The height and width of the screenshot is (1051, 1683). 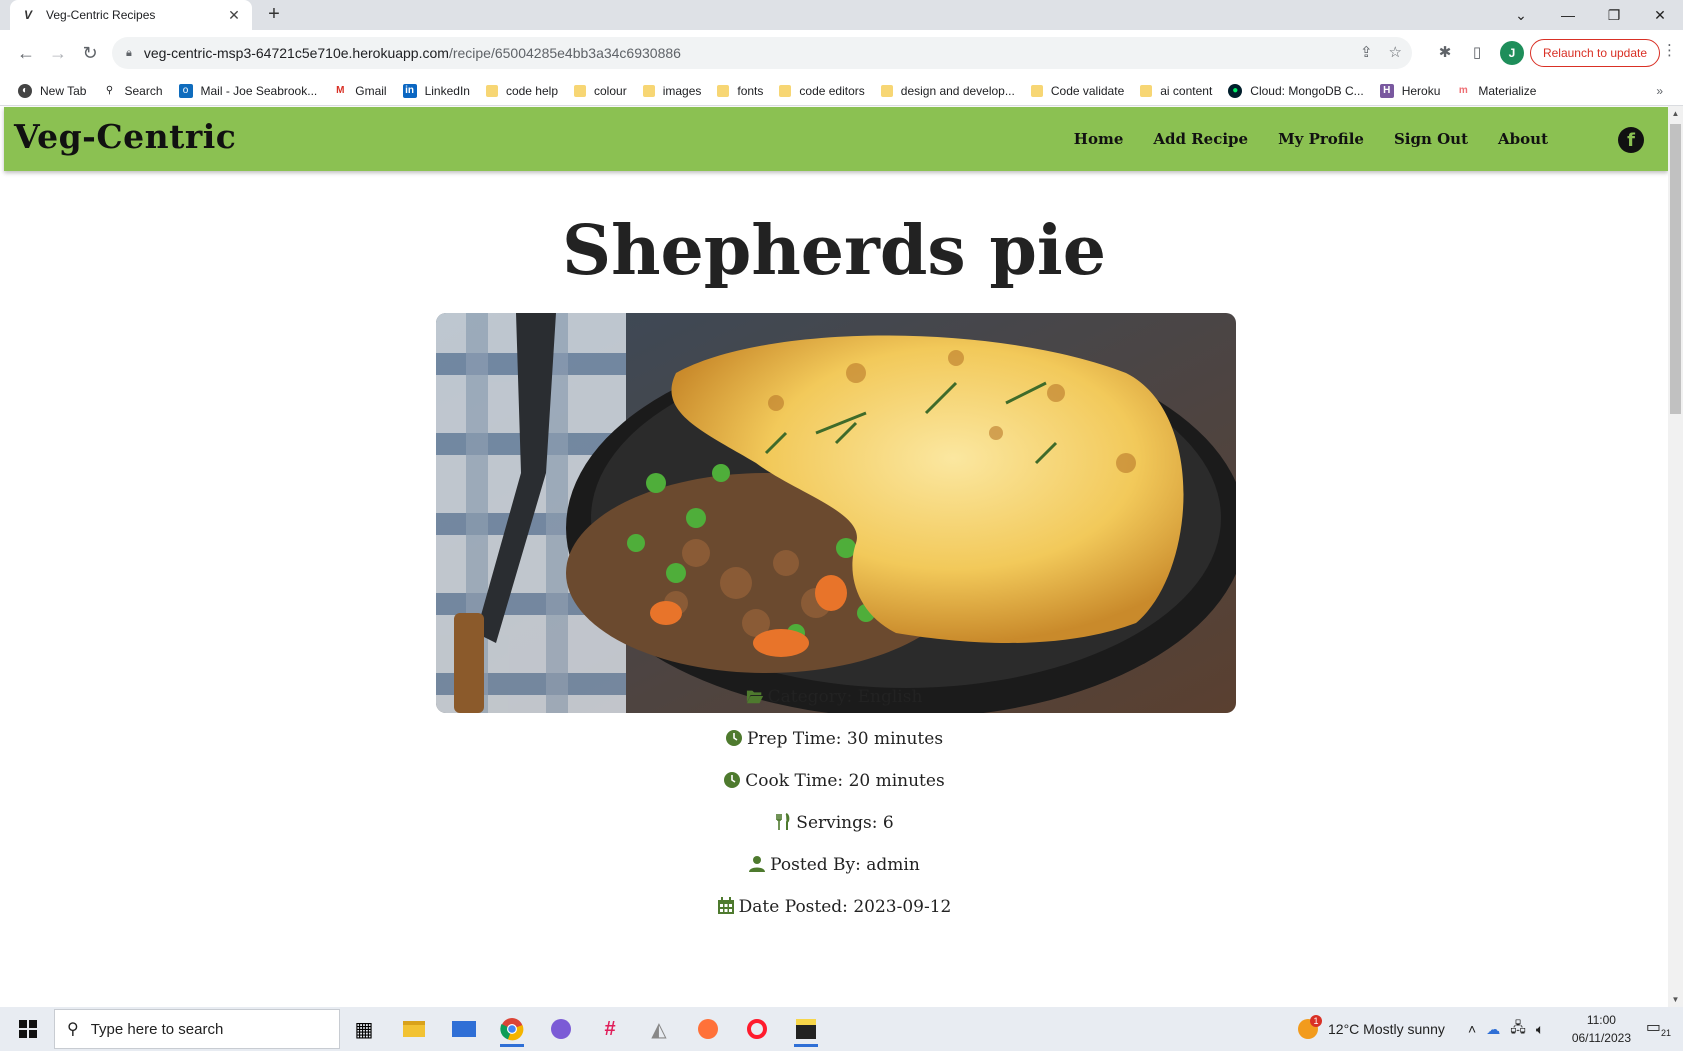 I want to click on chrome-icon, so click(x=512, y=1029).